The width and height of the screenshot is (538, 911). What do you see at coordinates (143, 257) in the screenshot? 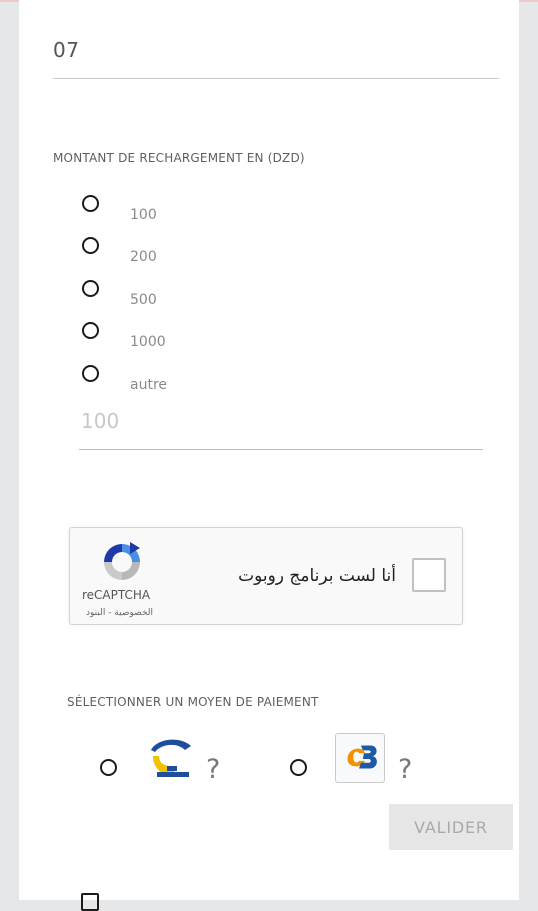
I see `amount-option-label: 200` at bounding box center [143, 257].